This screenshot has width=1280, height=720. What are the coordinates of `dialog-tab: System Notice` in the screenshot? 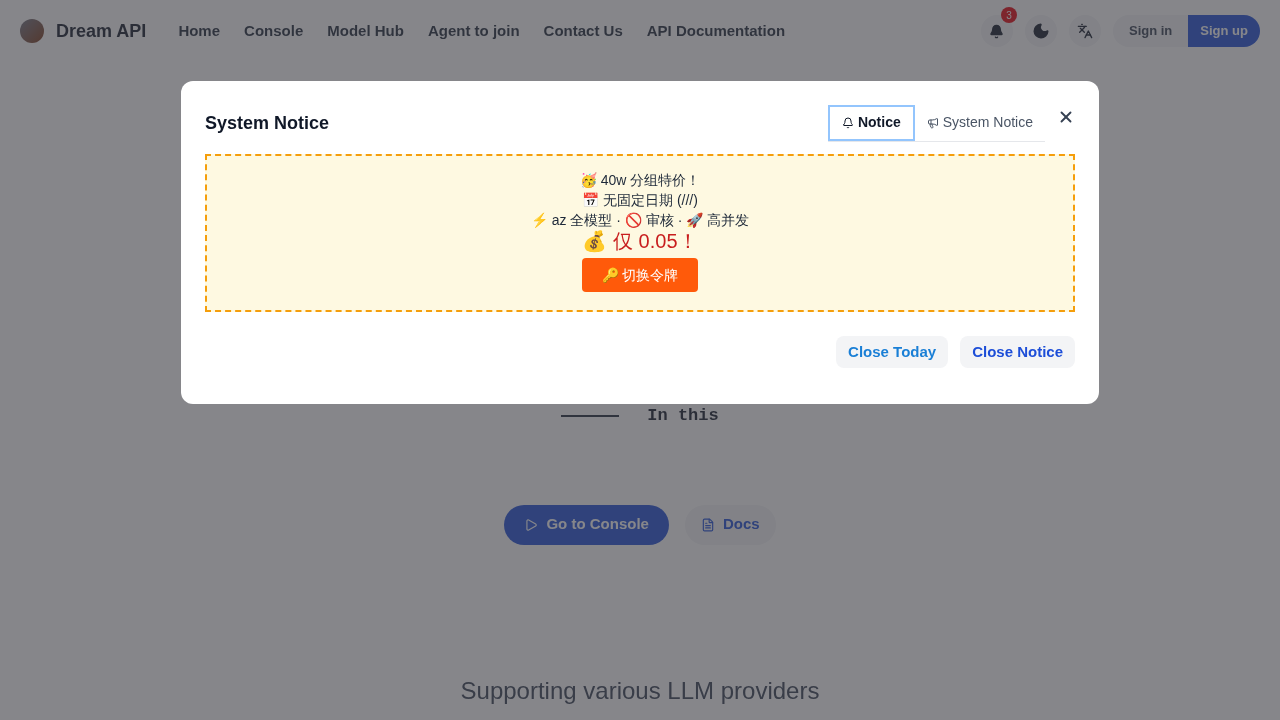 It's located at (979, 122).